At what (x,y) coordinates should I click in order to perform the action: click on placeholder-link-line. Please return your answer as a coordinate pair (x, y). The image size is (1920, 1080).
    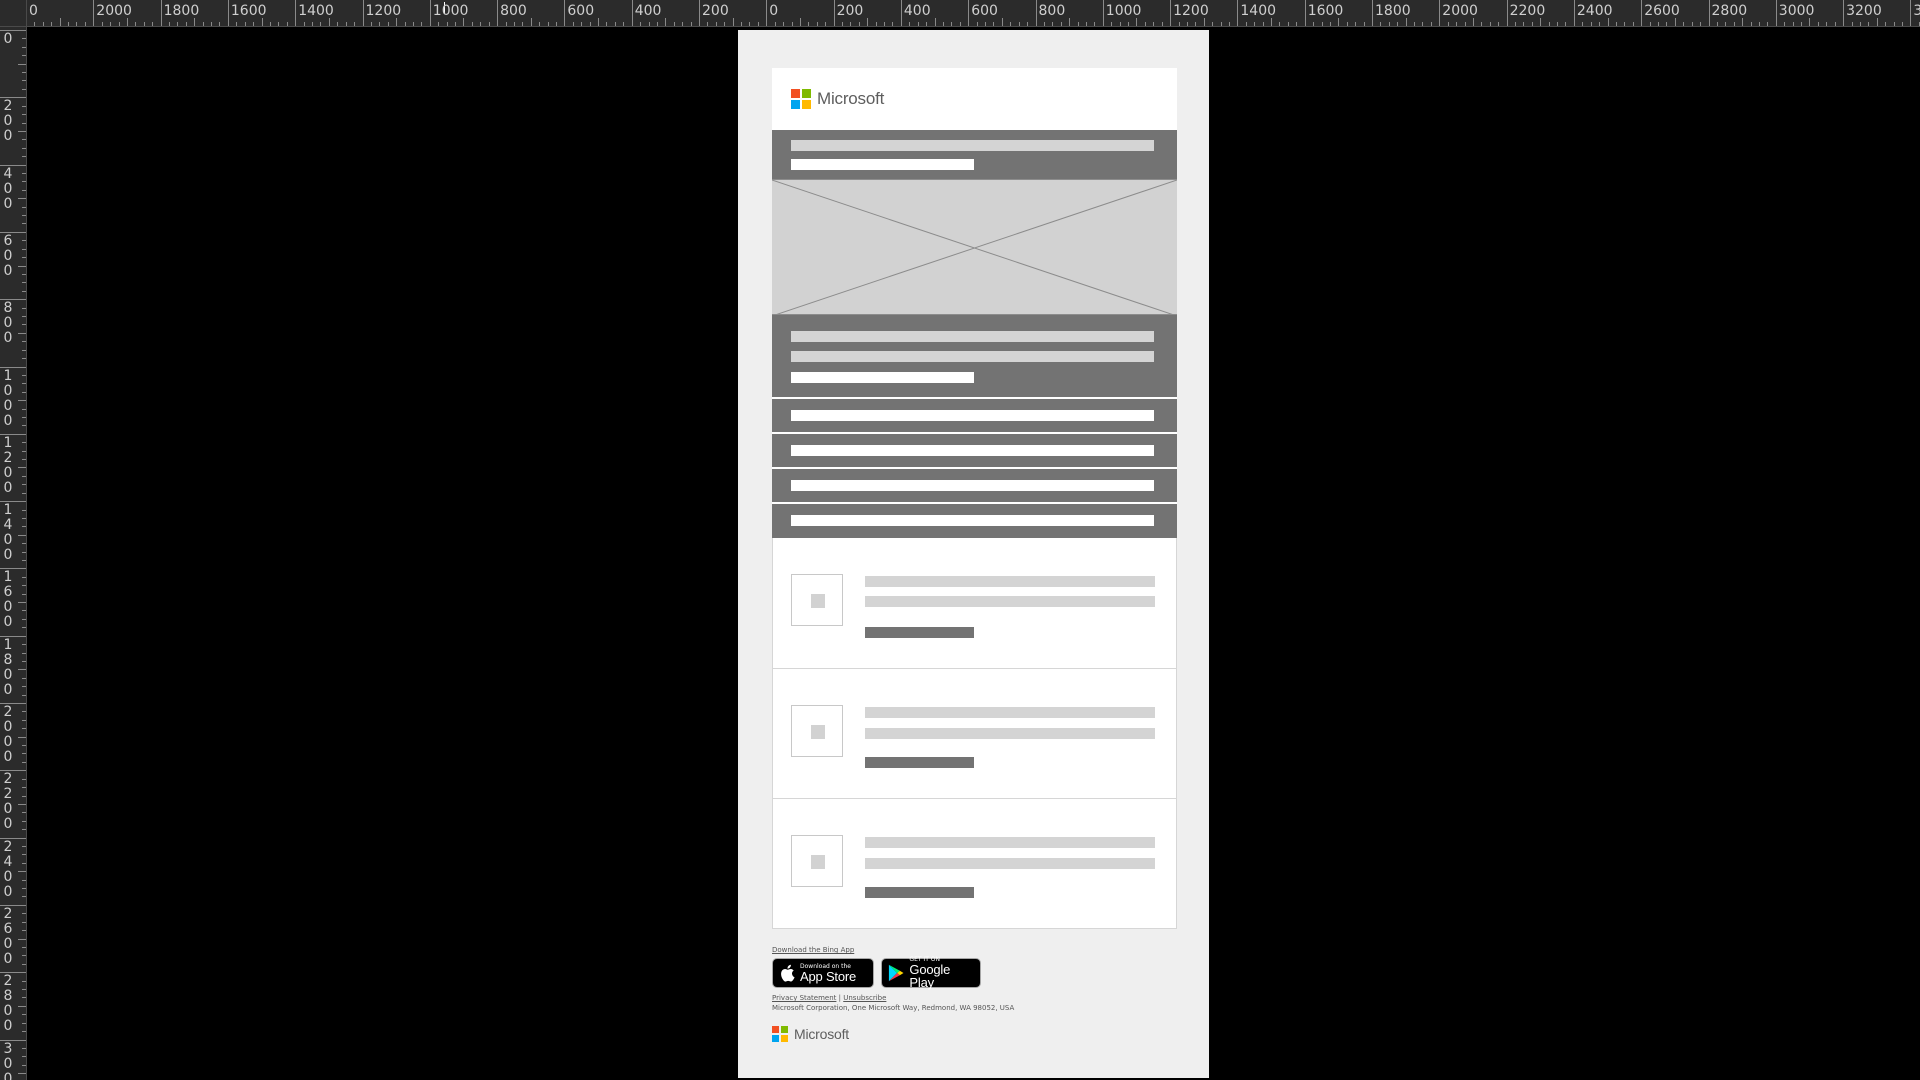
    Looking at the image, I should click on (972, 450).